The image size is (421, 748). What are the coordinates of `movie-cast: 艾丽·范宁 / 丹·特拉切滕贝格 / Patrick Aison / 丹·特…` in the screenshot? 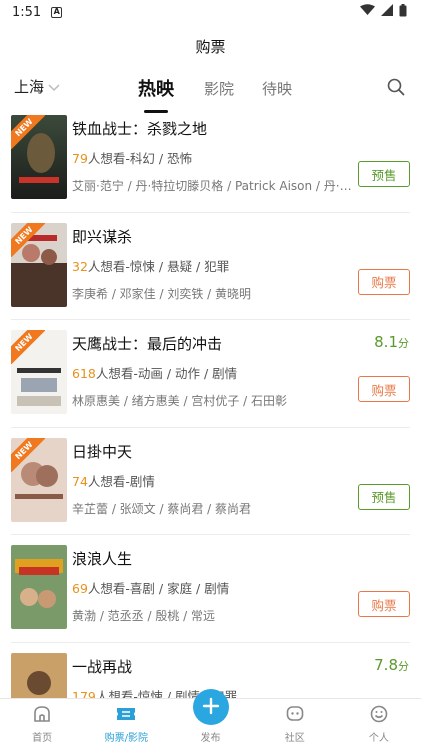 It's located at (212, 186).